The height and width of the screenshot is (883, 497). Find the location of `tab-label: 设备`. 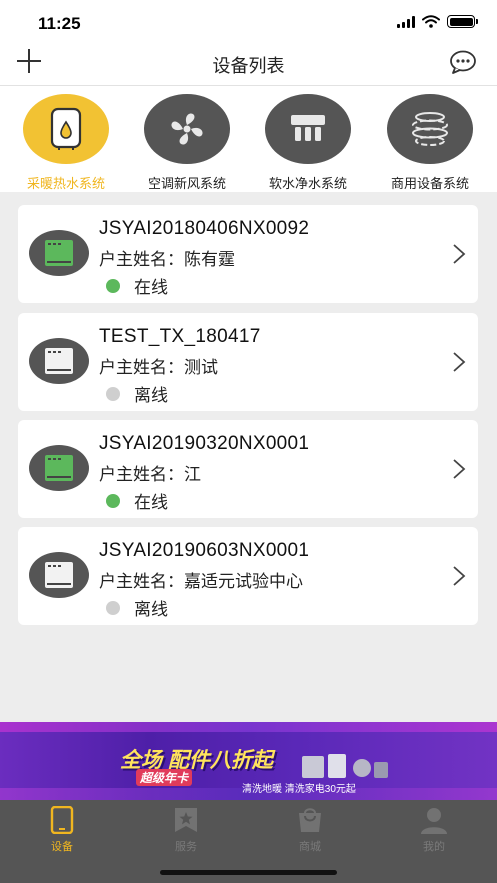

tab-label: 设备 is located at coordinates (62, 847).